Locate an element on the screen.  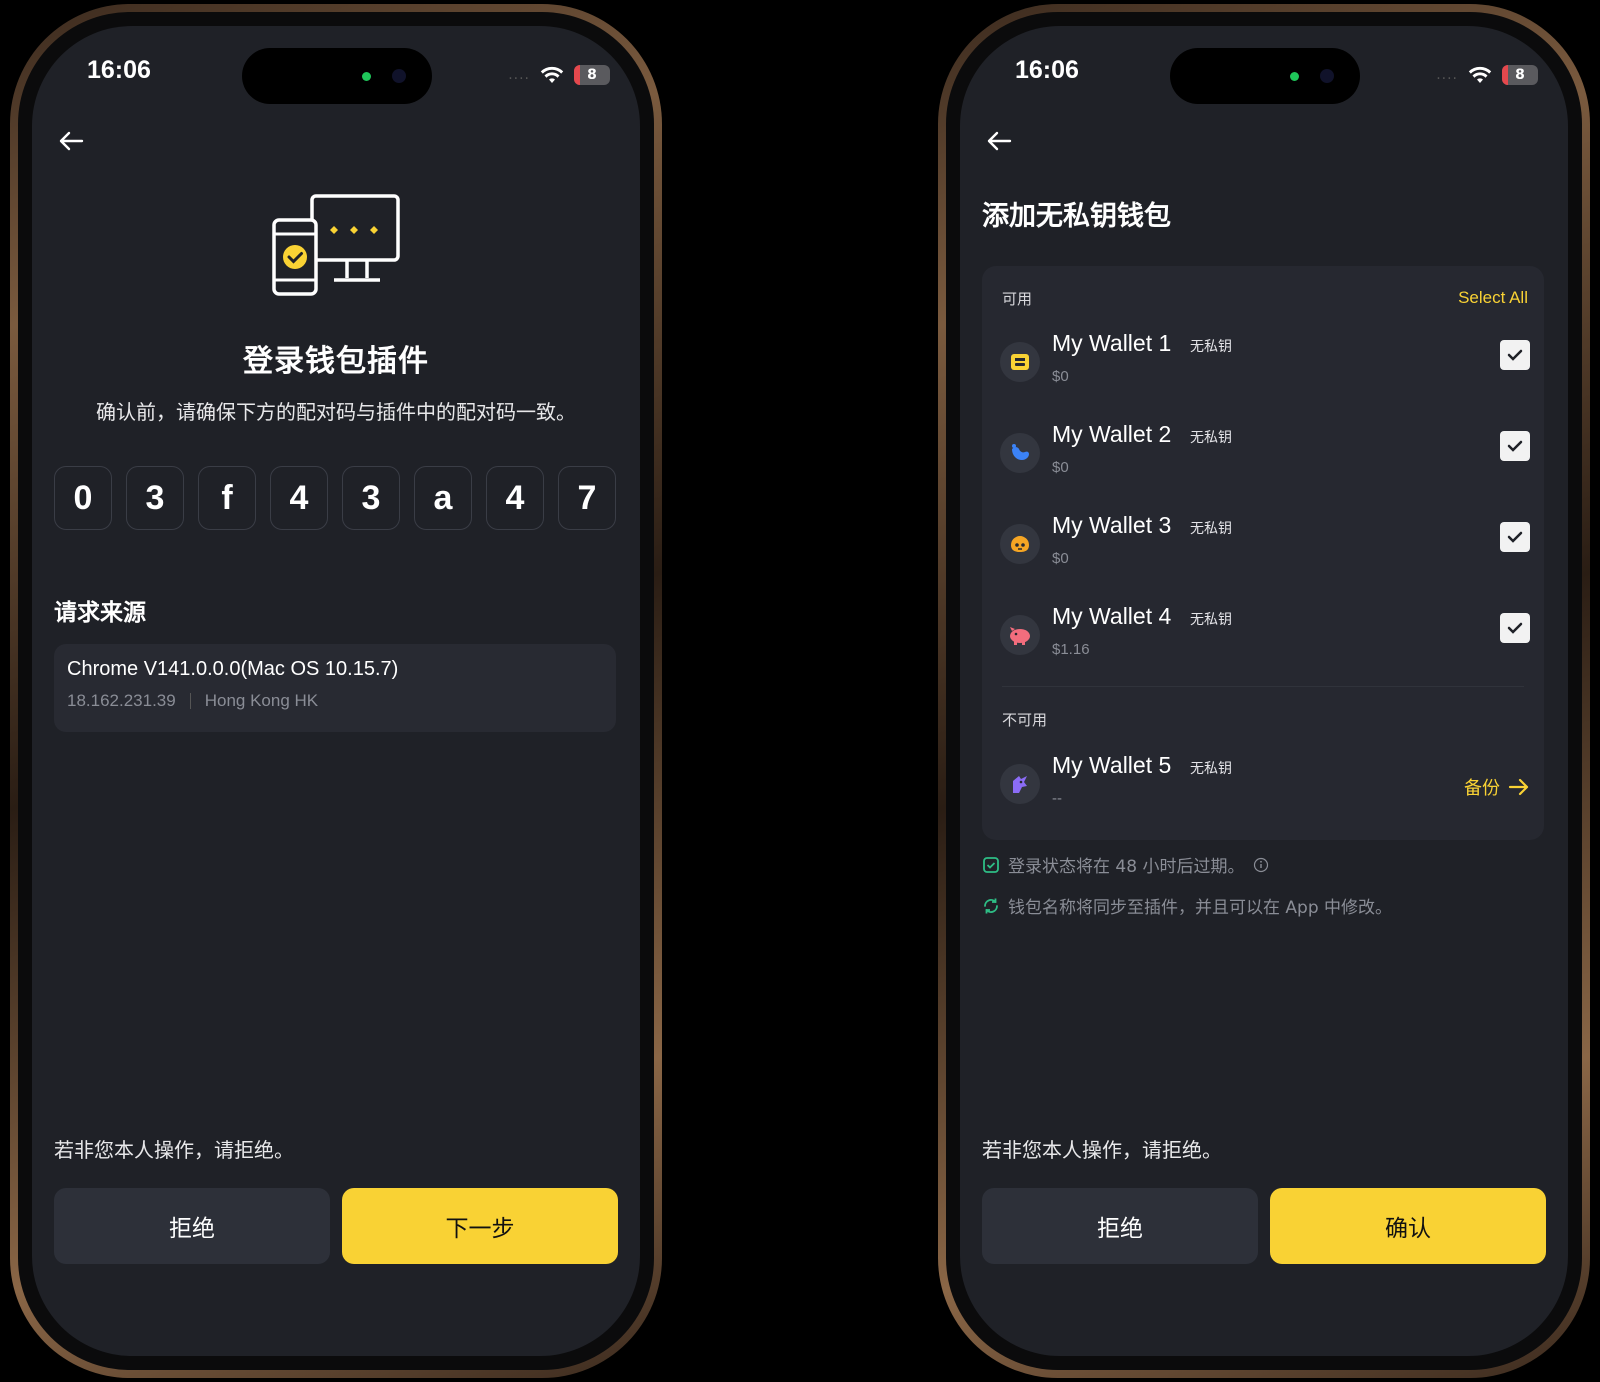
arrow-right-icon is located at coordinates (1518, 787).